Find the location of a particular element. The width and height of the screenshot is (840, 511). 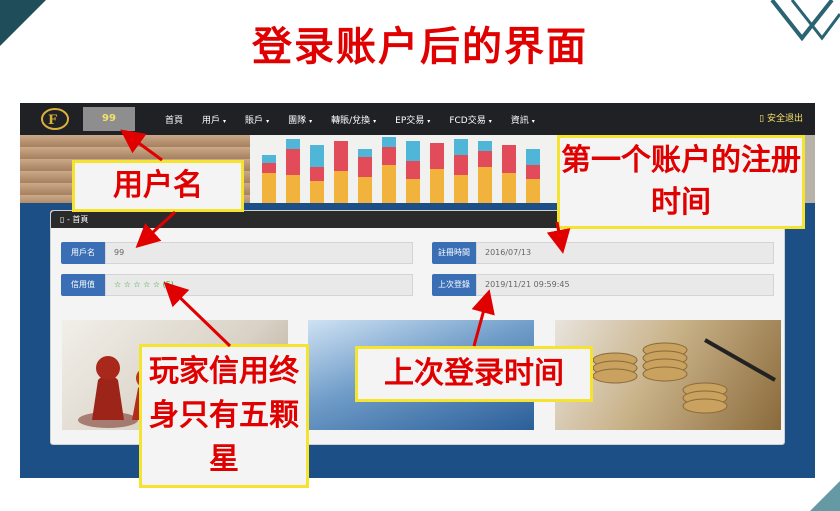

credit-field: 信用值 ☆ ☆ ☆ ☆ ☆ (5) is located at coordinates (237, 285).